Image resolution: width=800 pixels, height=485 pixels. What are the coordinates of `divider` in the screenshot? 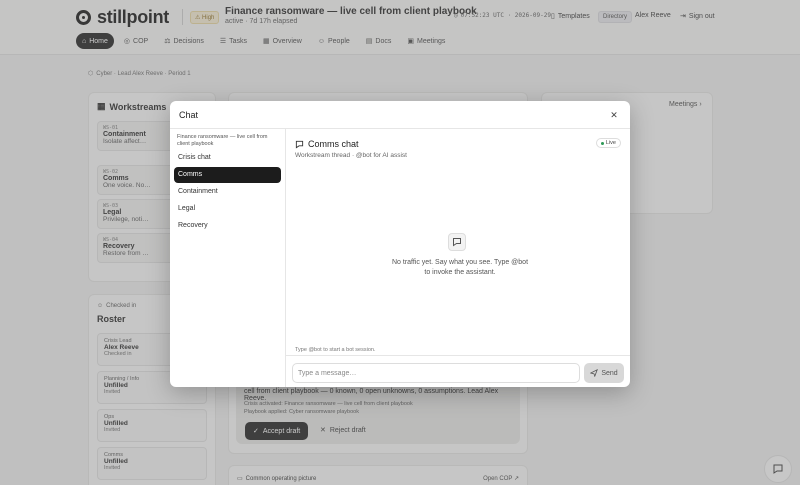 It's located at (458, 355).